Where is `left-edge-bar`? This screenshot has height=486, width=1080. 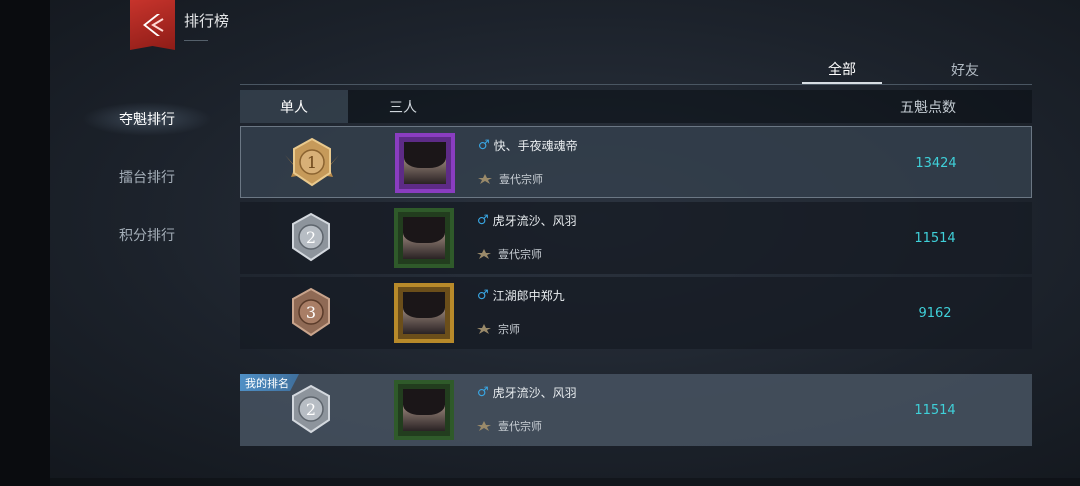 left-edge-bar is located at coordinates (25, 243).